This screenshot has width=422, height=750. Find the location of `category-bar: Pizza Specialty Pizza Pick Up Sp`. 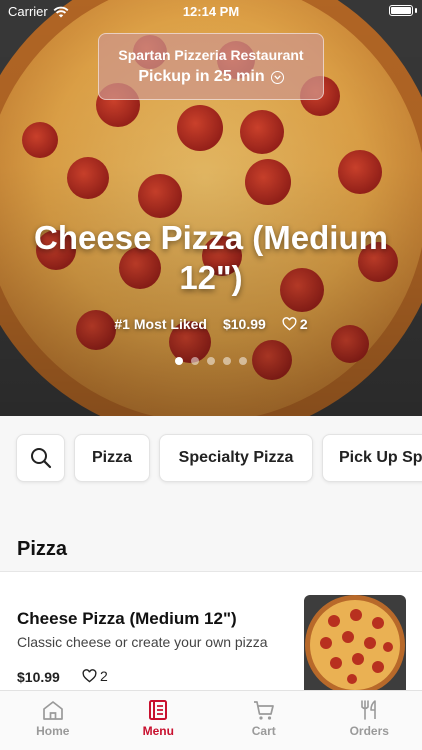

category-bar: Pizza Specialty Pizza Pick Up Sp is located at coordinates (211, 459).